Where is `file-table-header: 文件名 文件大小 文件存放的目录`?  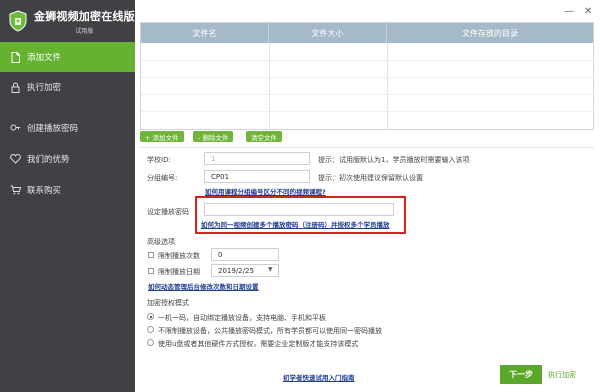 file-table-header: 文件名 文件大小 文件存放的目录 is located at coordinates (367, 33).